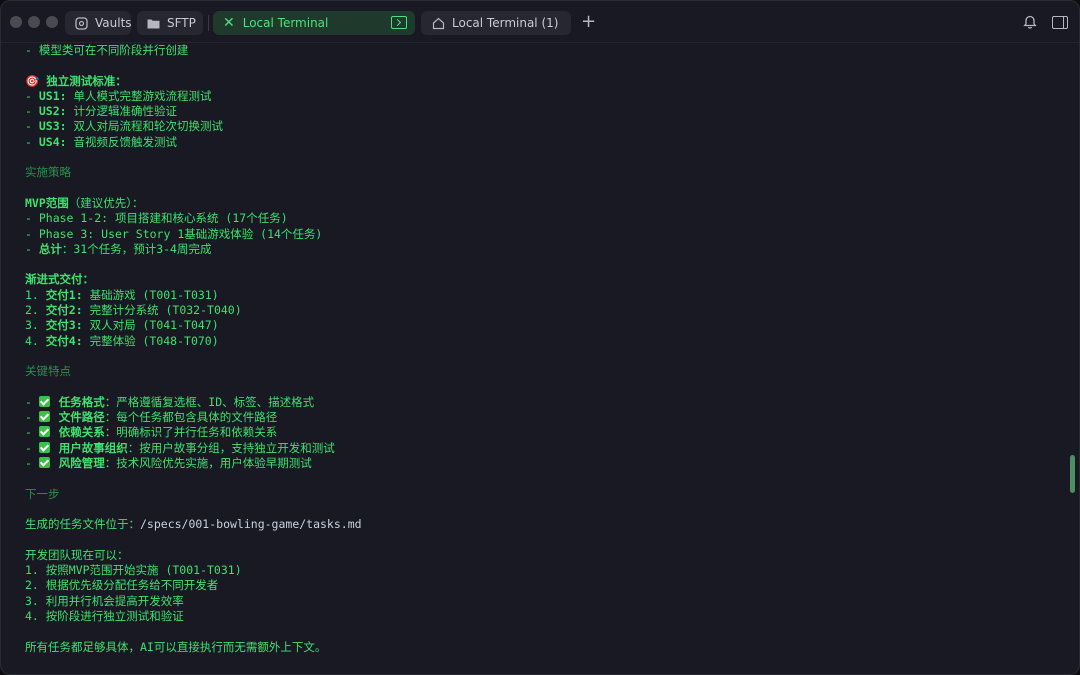 This screenshot has width=1080, height=675. I want to click on terminal-line: - 总计：31个任务，预计3-4周完成, so click(118, 248).